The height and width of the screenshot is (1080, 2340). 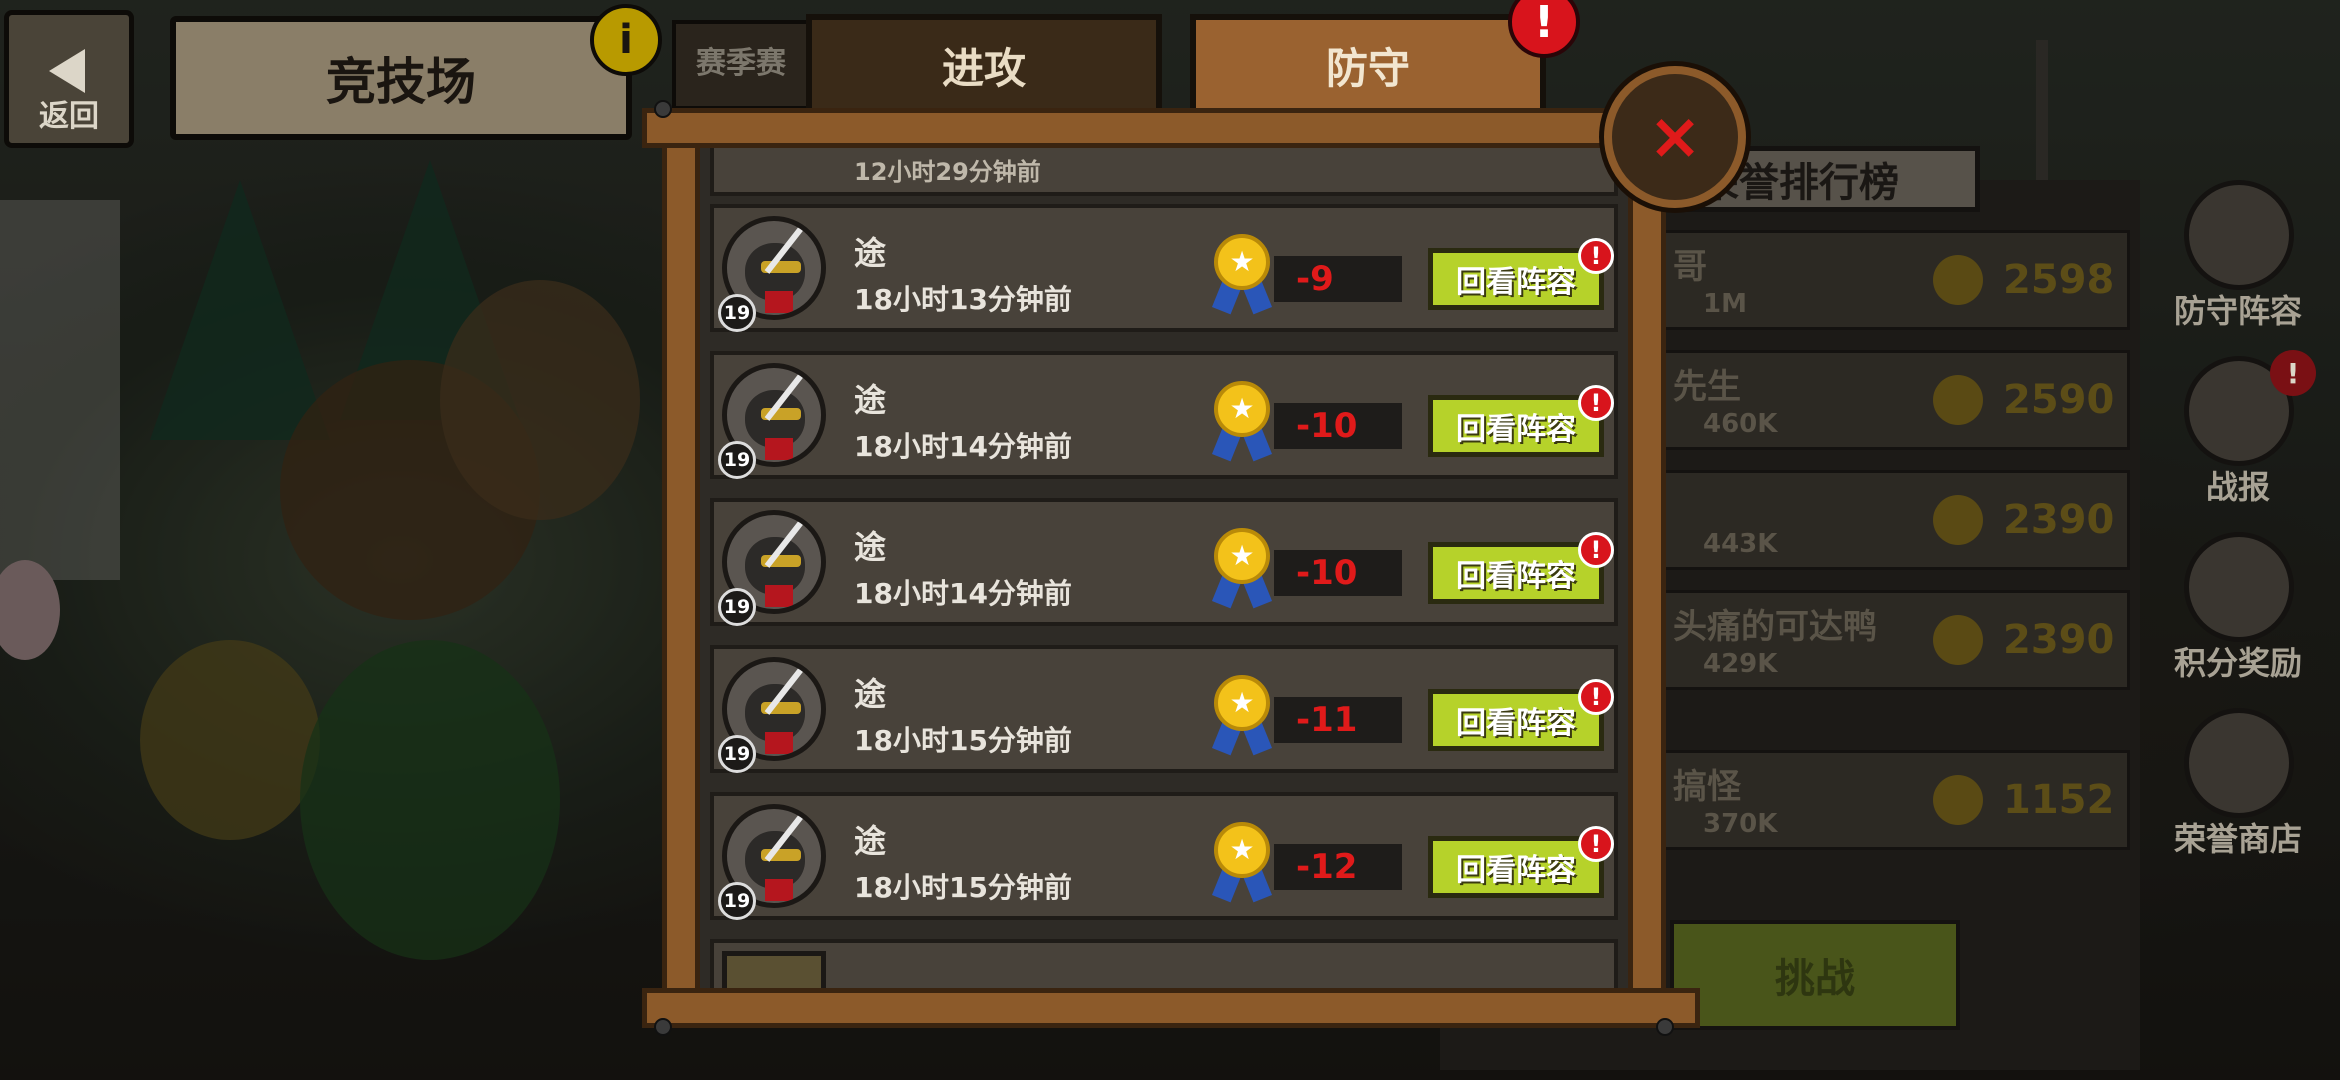 What do you see at coordinates (963, 887) in the screenshot?
I see `battle-time: 18小时15分钟前` at bounding box center [963, 887].